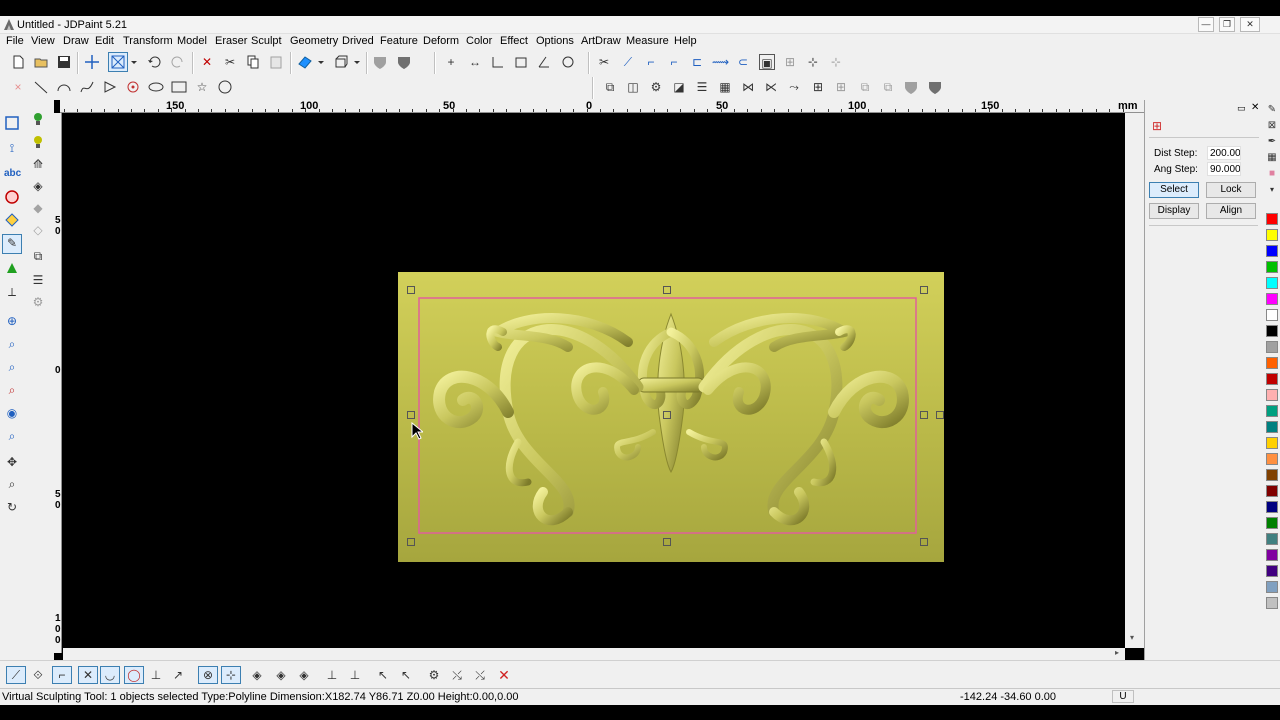  What do you see at coordinates (12, 390) in the screenshot?
I see `zoom-all-icon: ⌕` at bounding box center [12, 390].